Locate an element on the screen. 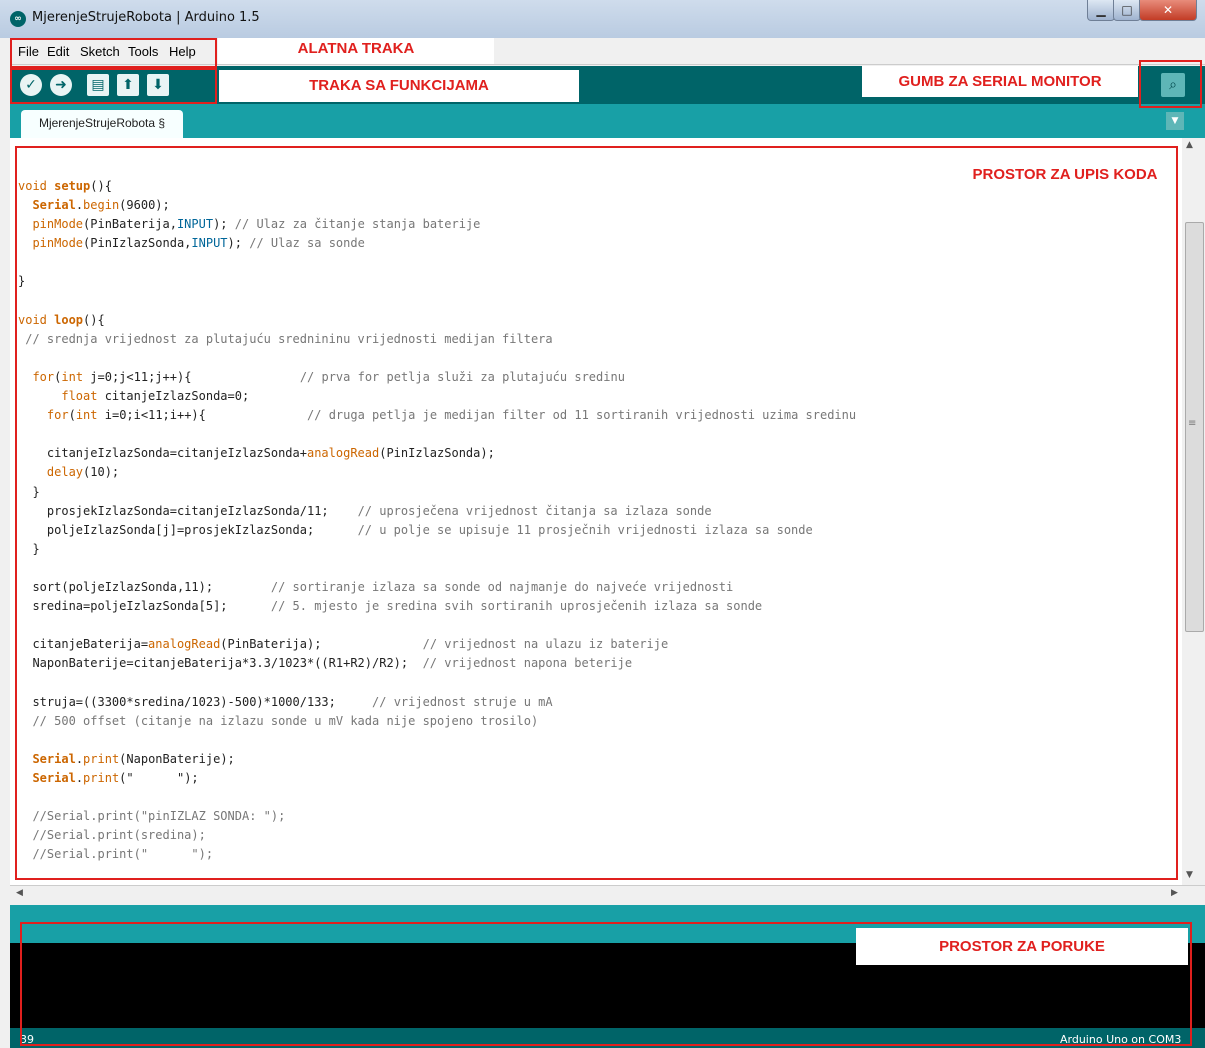 The width and height of the screenshot is (1205, 1048). minimize-icon: ▁ is located at coordinates (1101, 10).